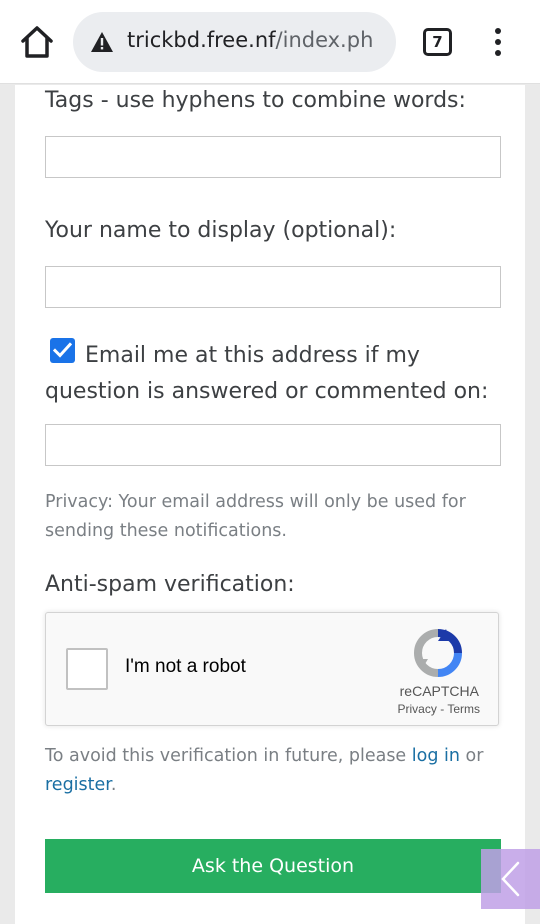 This screenshot has width=540, height=924. Describe the element at coordinates (498, 43) in the screenshot. I see `more-menu-icon` at that location.